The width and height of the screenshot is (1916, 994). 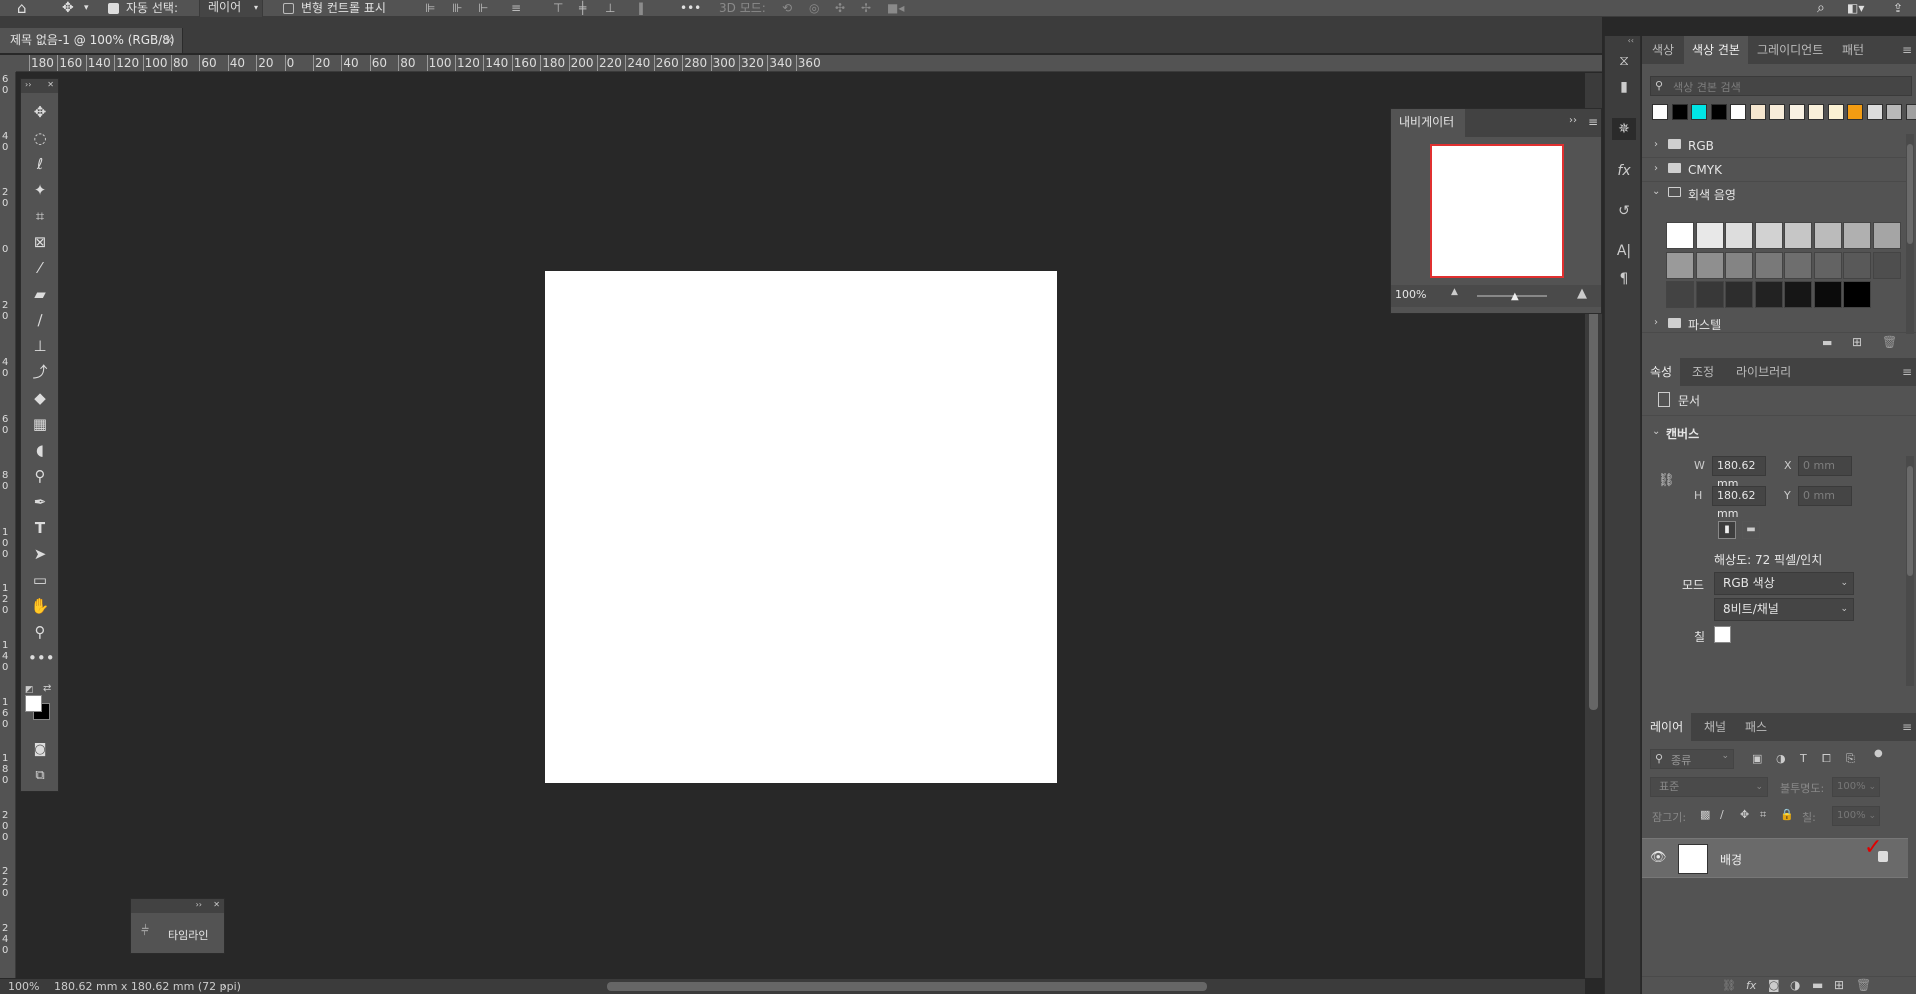 I want to click on landscape-orientation-icon: ▬, so click(x=1751, y=530).